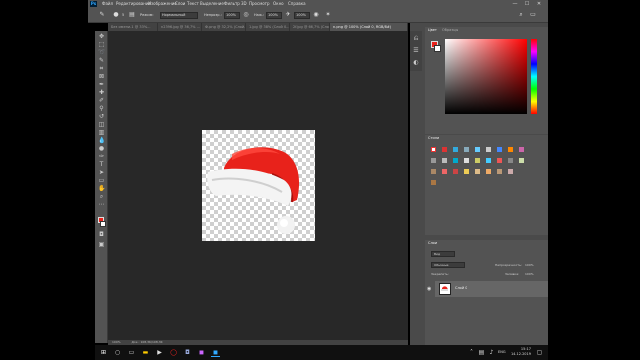  I want to click on menu-type: Текст, so click(193, 4).